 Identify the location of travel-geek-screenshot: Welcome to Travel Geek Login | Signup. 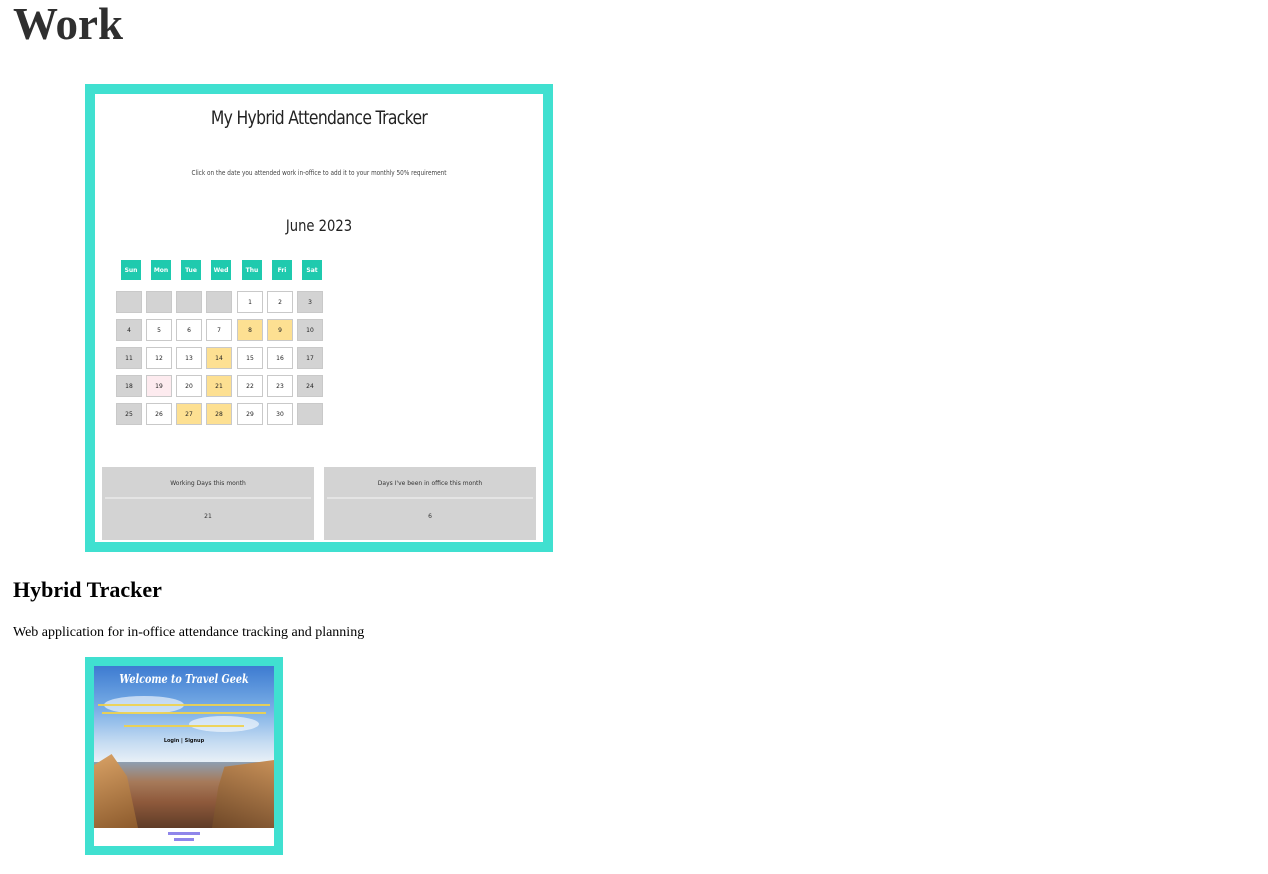
(184, 756).